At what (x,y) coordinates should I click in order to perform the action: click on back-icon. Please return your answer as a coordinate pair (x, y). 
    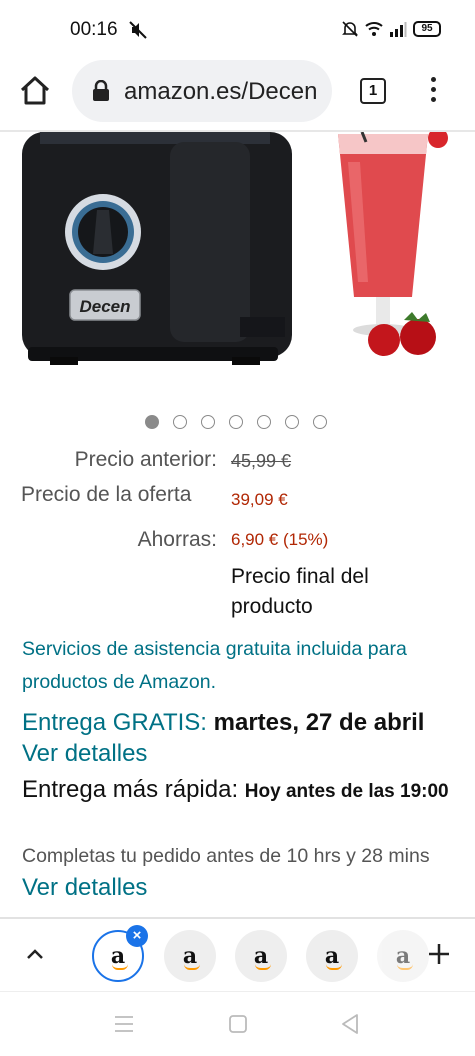
    Looking at the image, I should click on (350, 1024).